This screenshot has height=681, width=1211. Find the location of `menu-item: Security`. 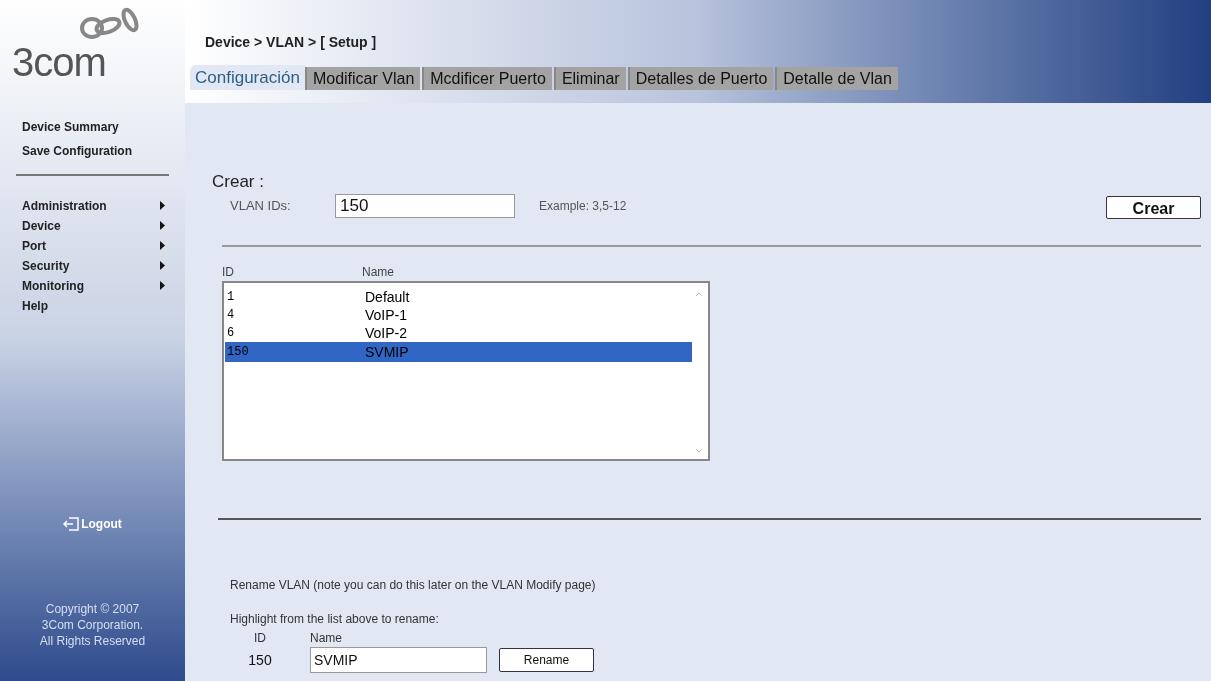

menu-item: Security is located at coordinates (93, 265).